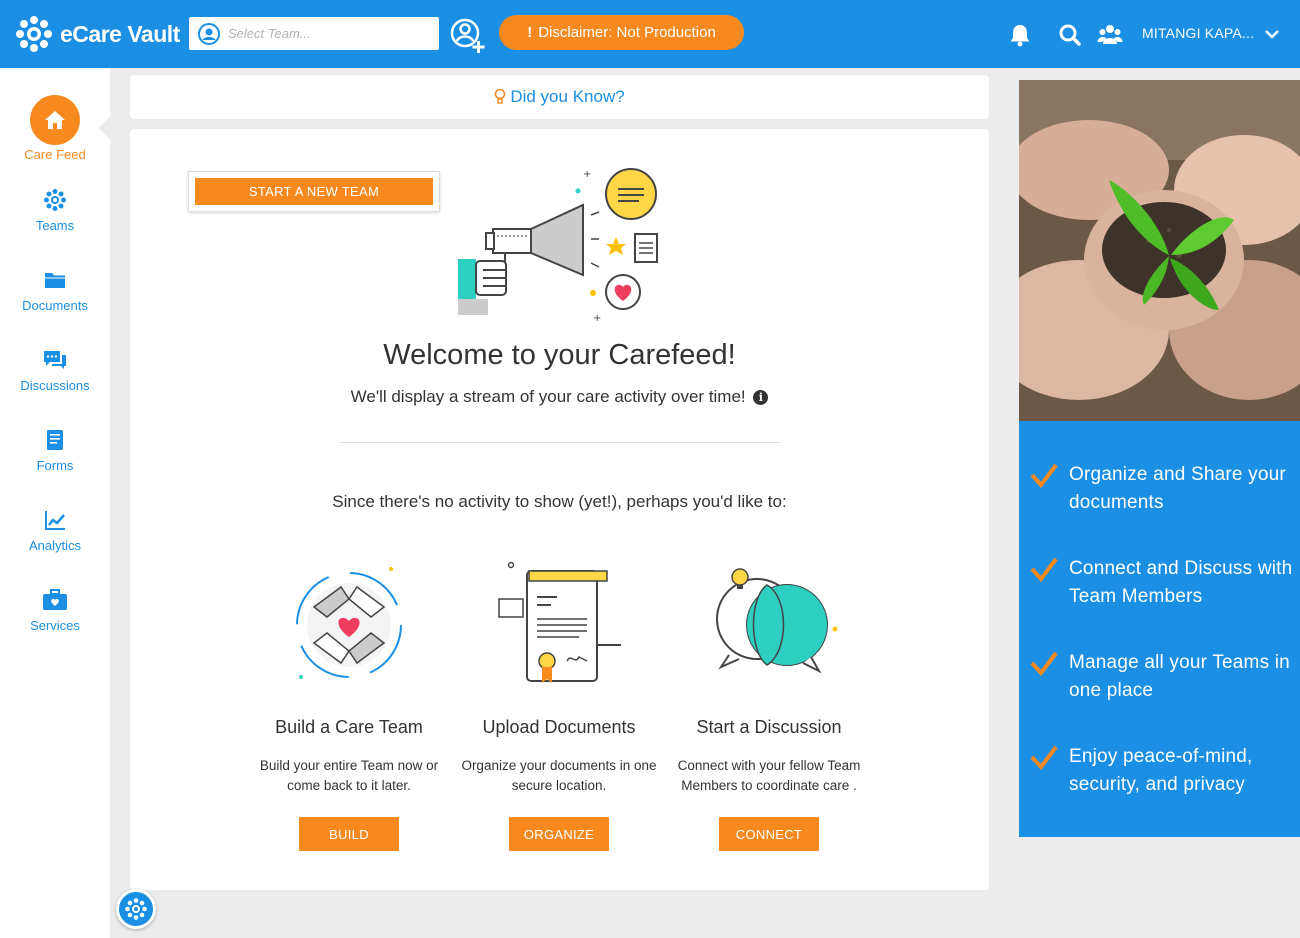 This screenshot has width=1300, height=938. What do you see at coordinates (500, 96) in the screenshot?
I see `lightbulb-icon` at bounding box center [500, 96].